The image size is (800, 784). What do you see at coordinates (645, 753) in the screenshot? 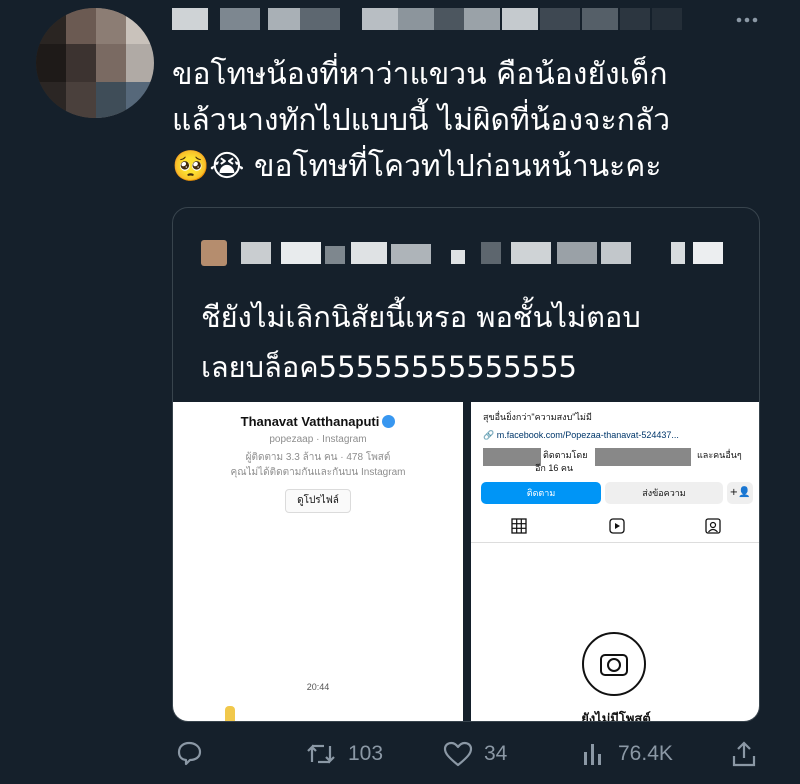
I see `views-count: 76.4K` at bounding box center [645, 753].